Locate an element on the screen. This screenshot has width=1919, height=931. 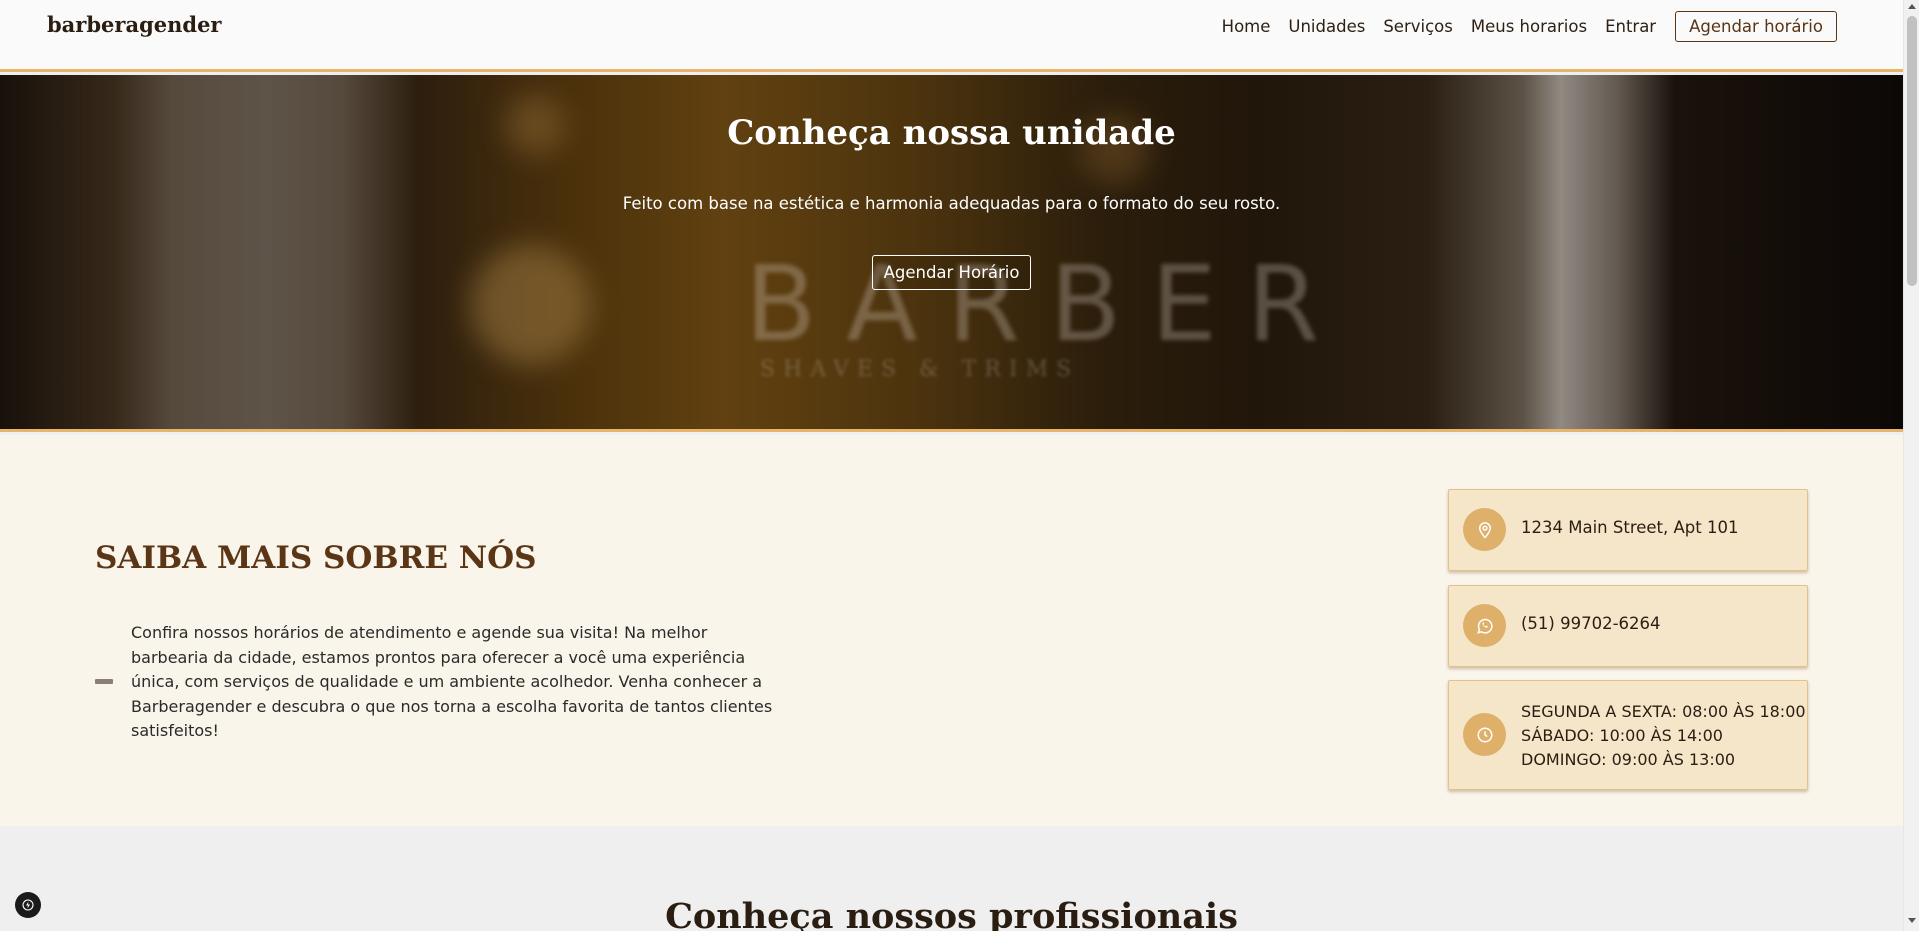
schedule-button-nav: Agendar horário is located at coordinates (1756, 26).